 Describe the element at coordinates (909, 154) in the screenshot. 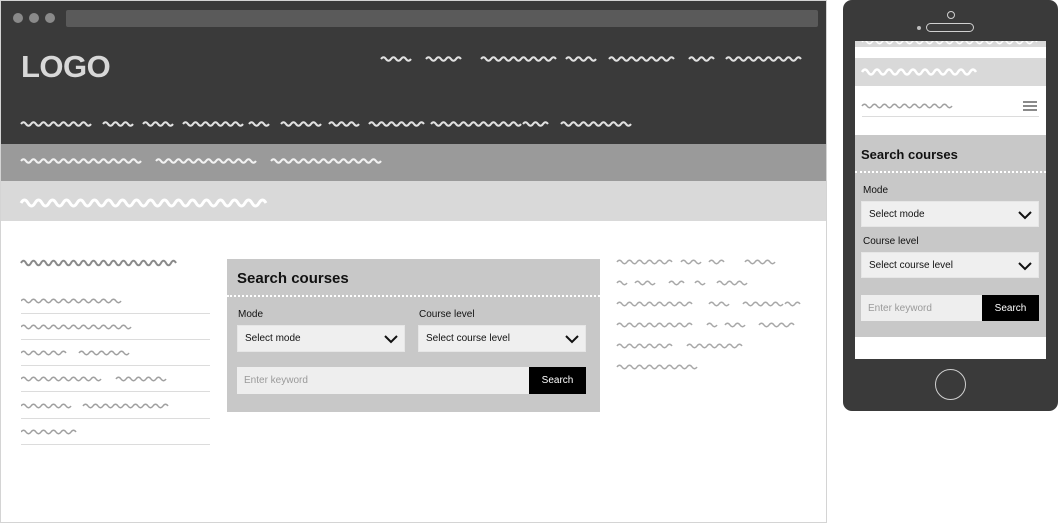

I see `mobile-search-panel-title: Search courses` at that location.